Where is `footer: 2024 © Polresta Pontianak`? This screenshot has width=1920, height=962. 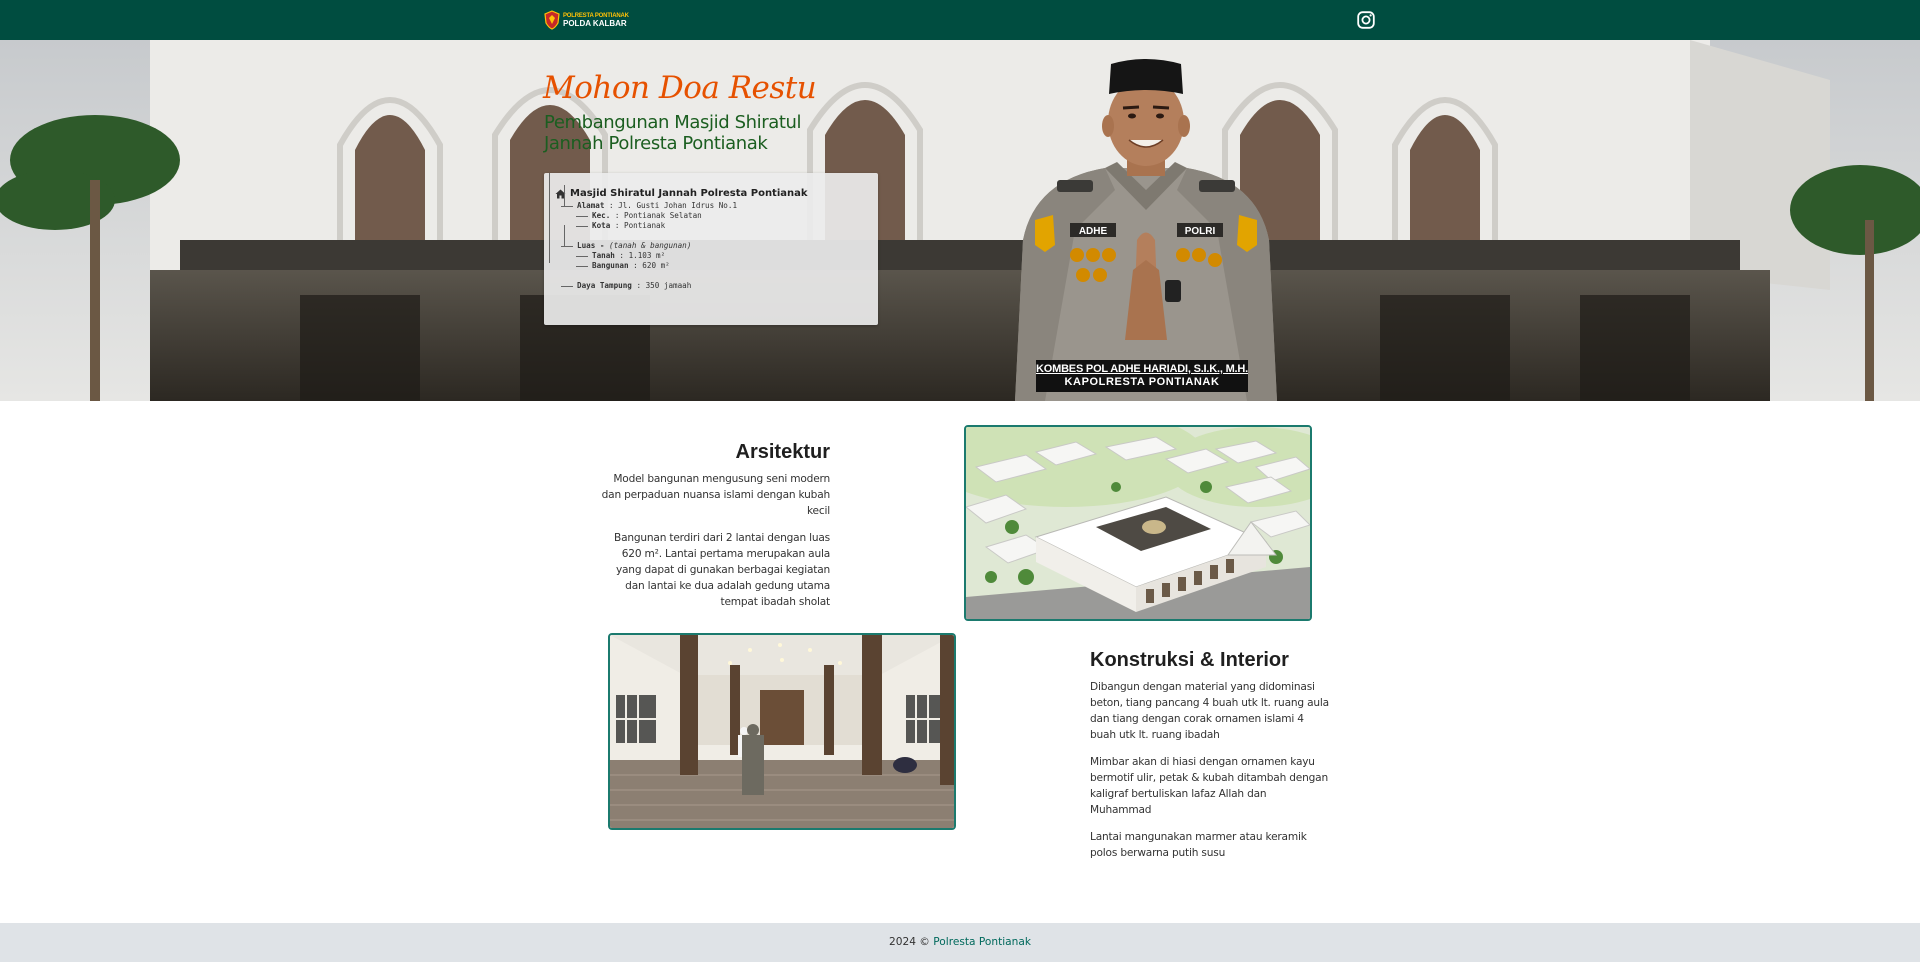 footer: 2024 © Polresta Pontianak is located at coordinates (960, 942).